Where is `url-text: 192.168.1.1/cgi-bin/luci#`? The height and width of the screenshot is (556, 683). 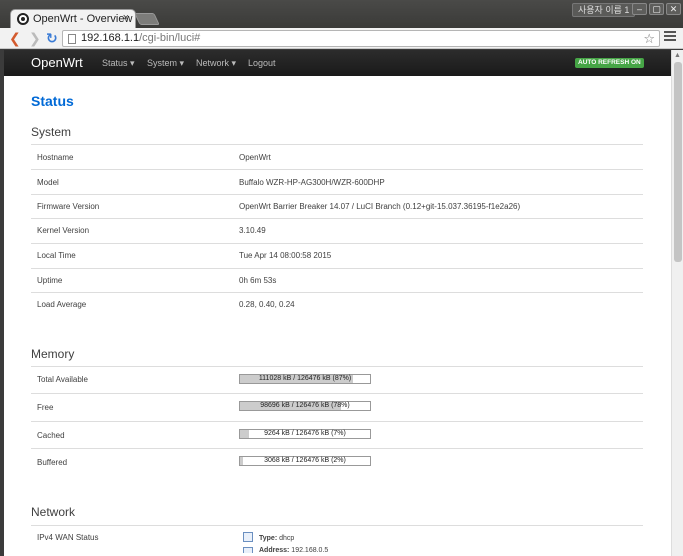
url-text: 192.168.1.1/cgi-bin/luci# is located at coordinates (140, 38).